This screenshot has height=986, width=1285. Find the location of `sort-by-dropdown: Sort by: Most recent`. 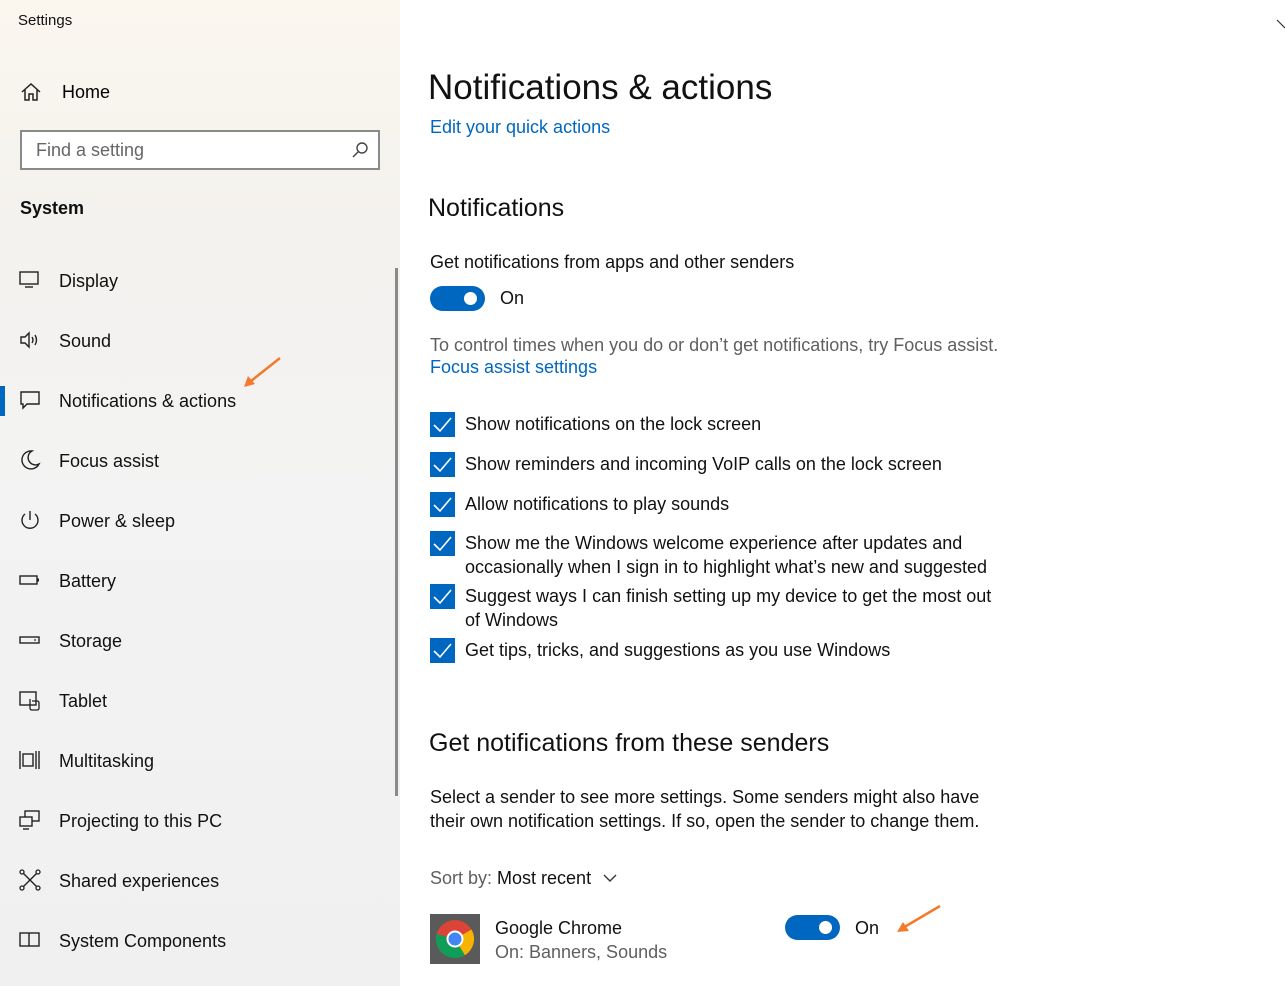

sort-by-dropdown: Sort by: Most recent is located at coordinates (527, 878).